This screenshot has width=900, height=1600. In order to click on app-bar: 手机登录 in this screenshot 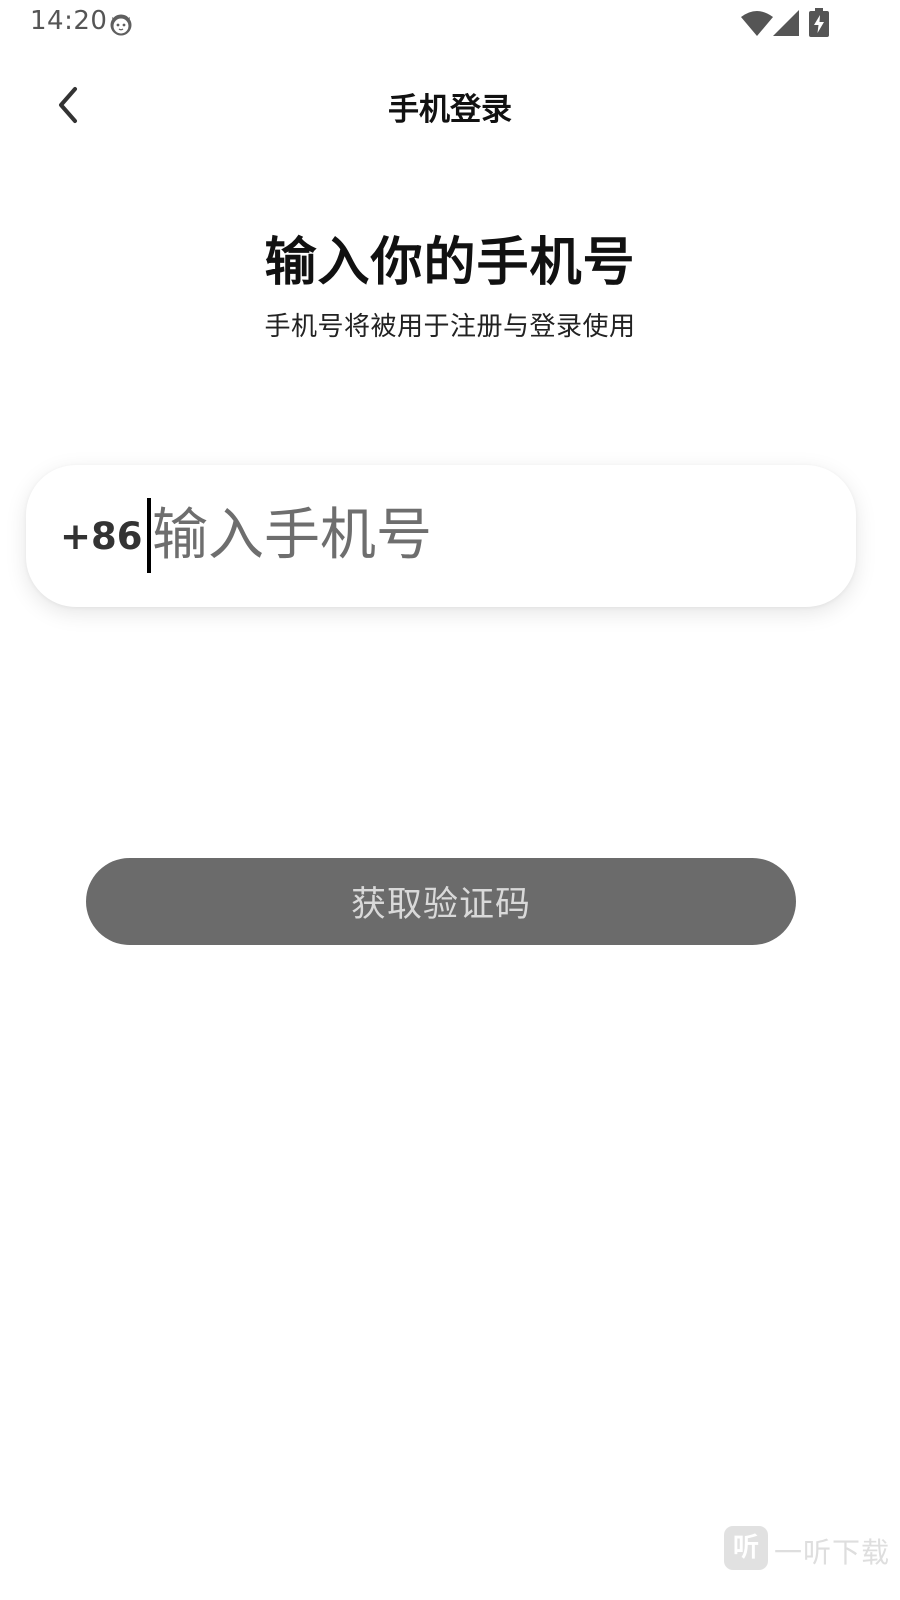, I will do `click(450, 105)`.